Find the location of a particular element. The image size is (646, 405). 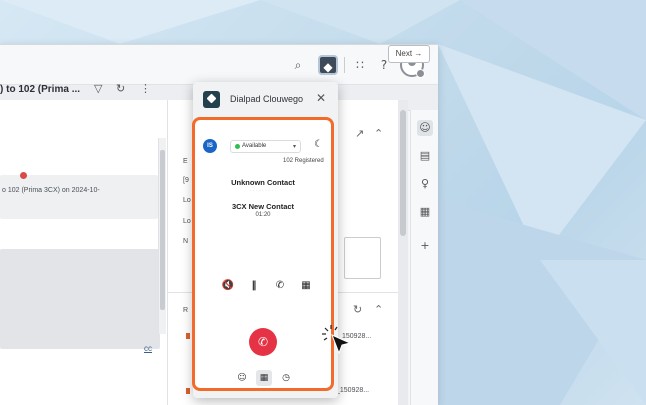

history-icon: ↻ is located at coordinates (120, 88).